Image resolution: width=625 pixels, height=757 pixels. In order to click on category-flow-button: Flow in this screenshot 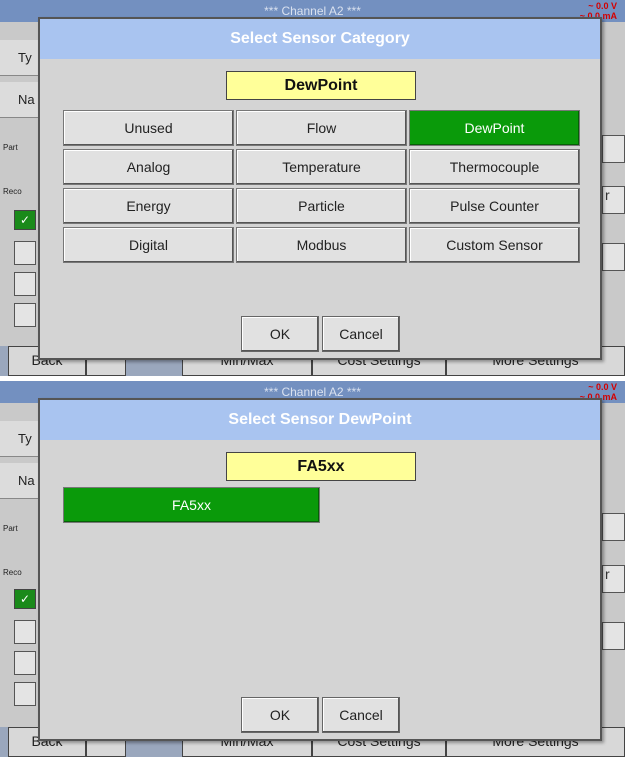, I will do `click(321, 128)`.